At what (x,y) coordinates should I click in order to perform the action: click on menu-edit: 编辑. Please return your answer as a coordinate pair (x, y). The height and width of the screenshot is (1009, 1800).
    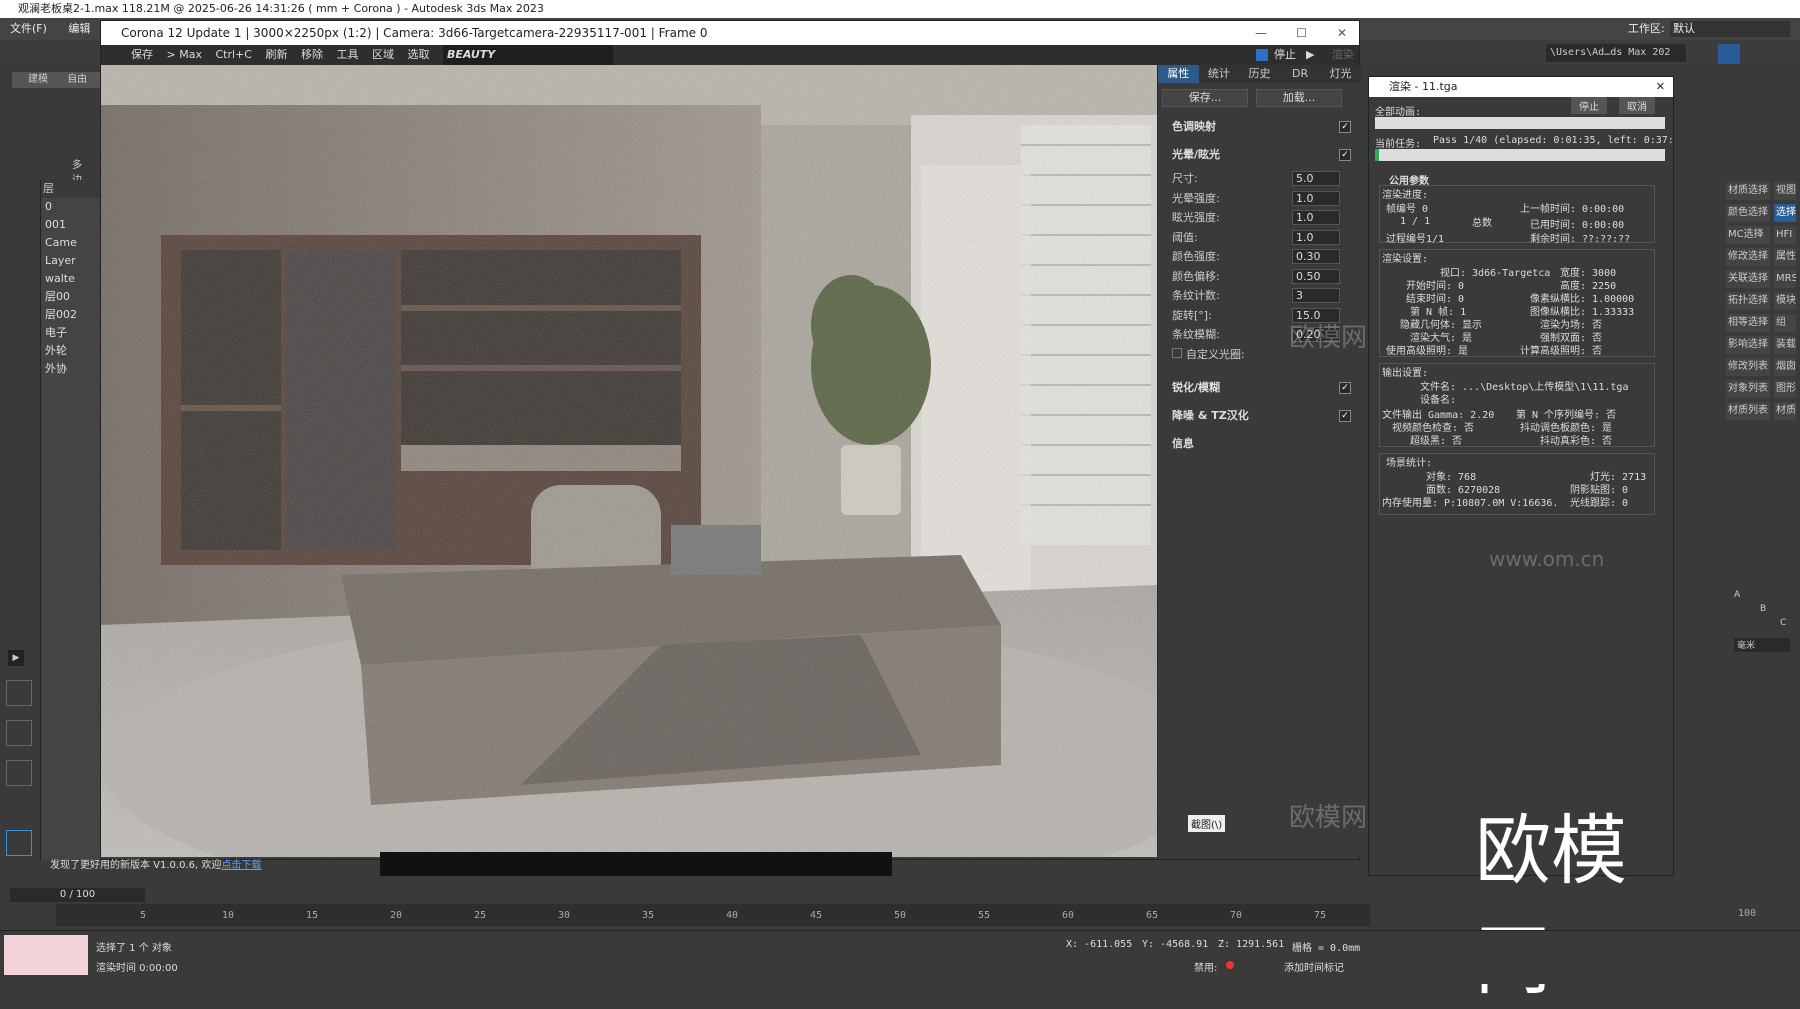
    Looking at the image, I should click on (79, 28).